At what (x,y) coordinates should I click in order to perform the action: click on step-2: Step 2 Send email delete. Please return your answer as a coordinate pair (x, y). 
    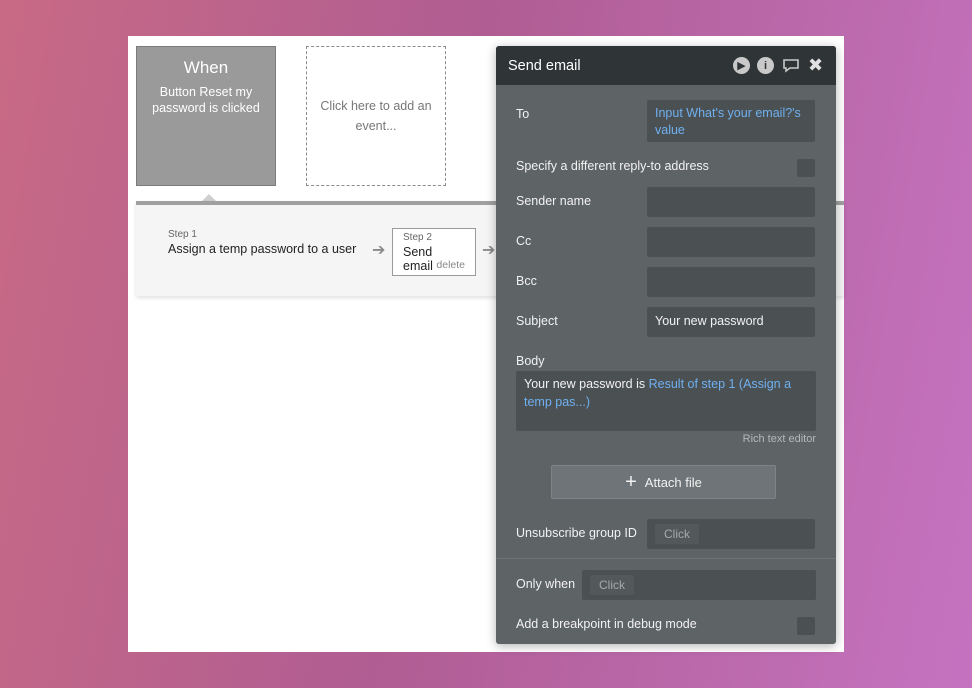
    Looking at the image, I should click on (434, 252).